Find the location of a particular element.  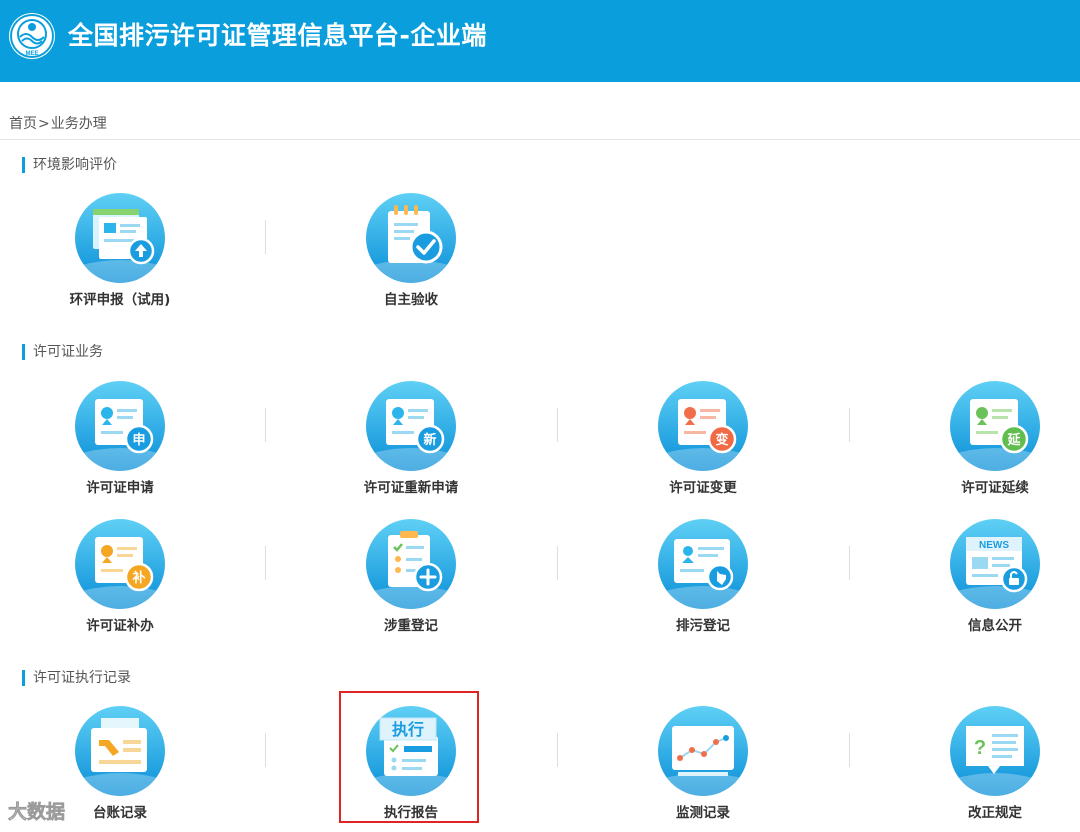

tile-label: 许可证申请 is located at coordinates (120, 488).